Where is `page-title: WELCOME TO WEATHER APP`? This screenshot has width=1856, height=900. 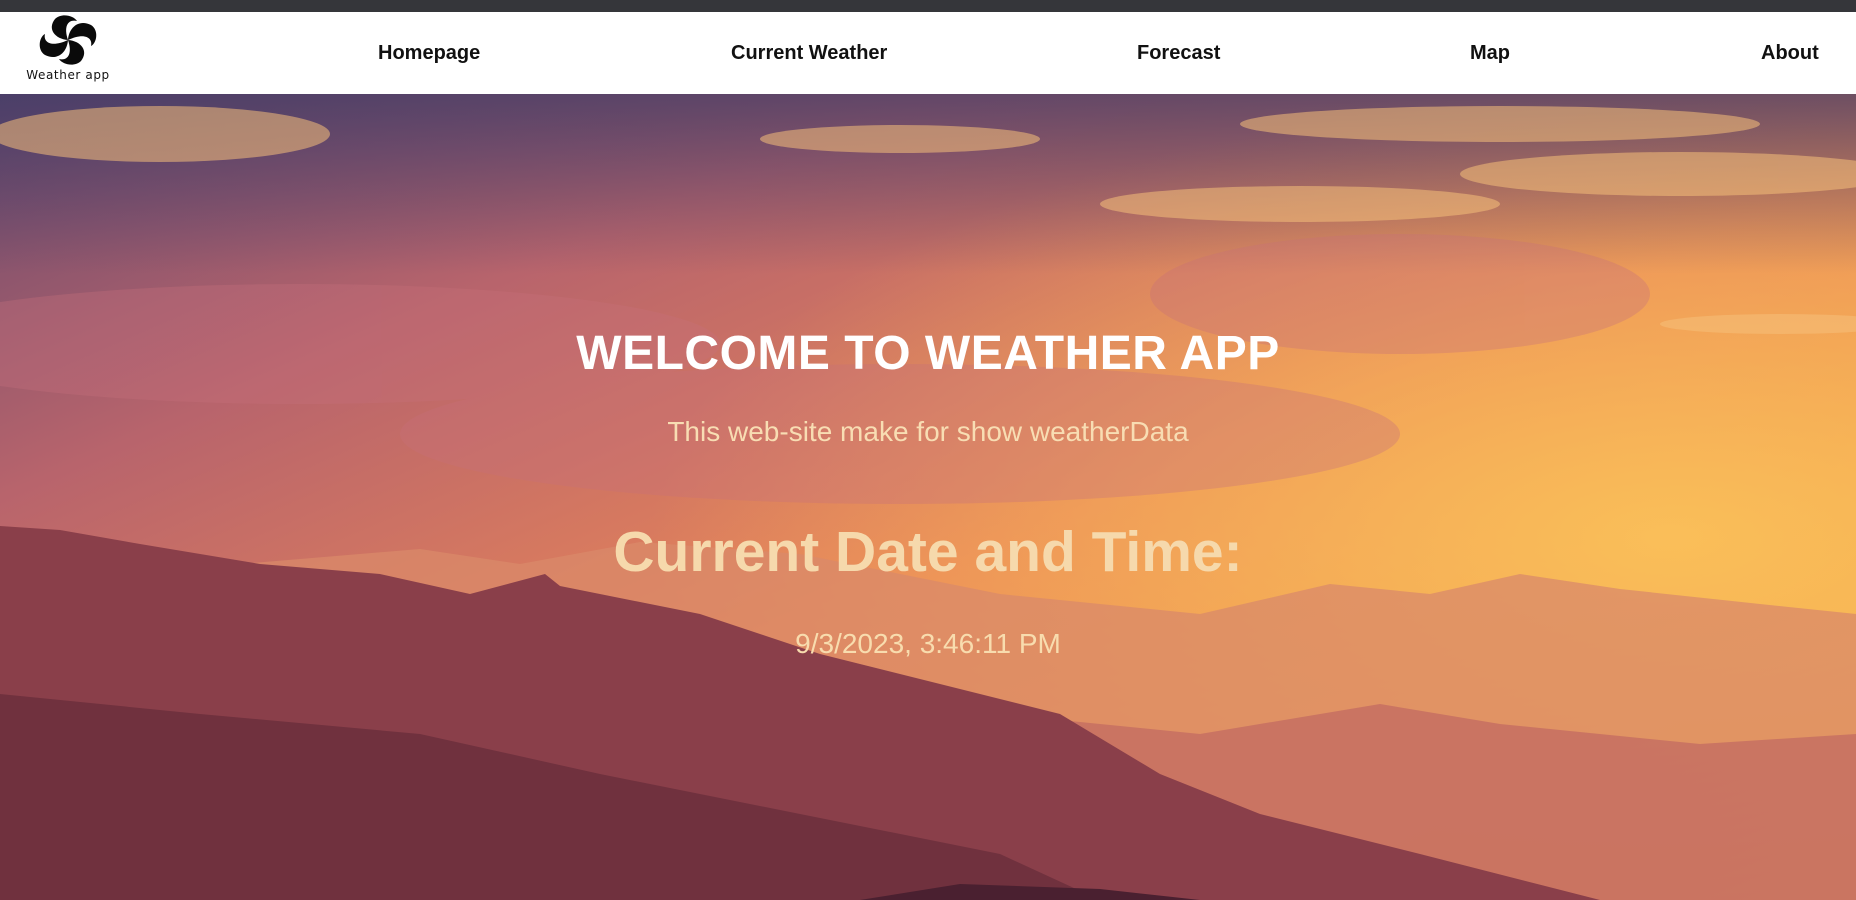 page-title: WELCOME TO WEATHER APP is located at coordinates (928, 353).